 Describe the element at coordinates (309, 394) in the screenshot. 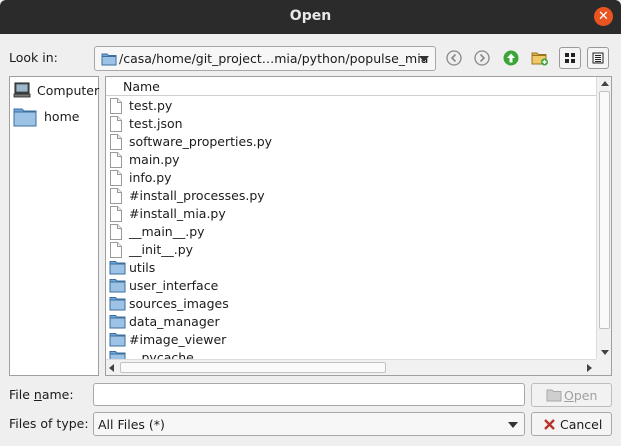

I see `file-name-input` at that location.